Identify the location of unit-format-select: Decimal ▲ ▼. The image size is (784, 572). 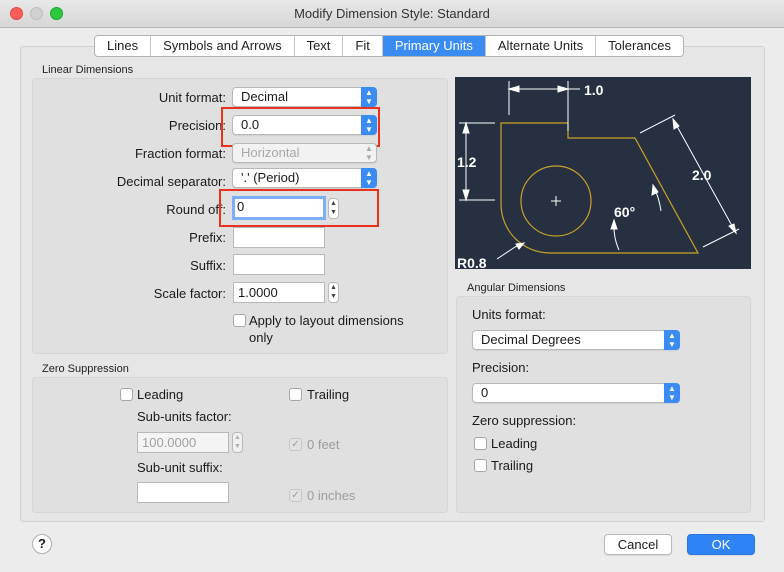
(304, 97).